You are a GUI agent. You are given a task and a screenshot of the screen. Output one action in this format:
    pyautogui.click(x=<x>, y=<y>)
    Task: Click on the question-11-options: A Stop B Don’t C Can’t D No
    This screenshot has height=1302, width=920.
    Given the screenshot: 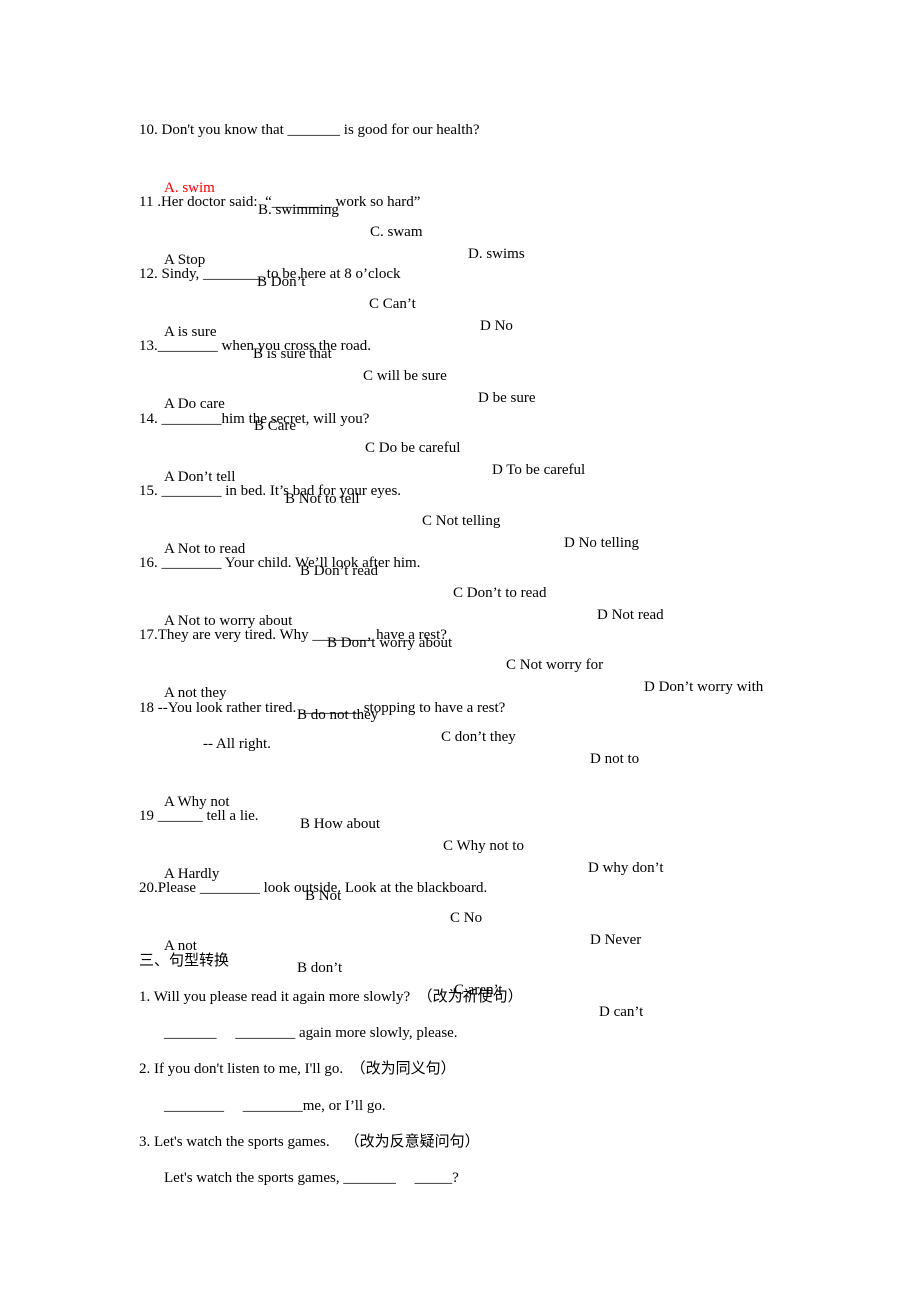 What is the action you would take?
    pyautogui.click(x=256, y=280)
    